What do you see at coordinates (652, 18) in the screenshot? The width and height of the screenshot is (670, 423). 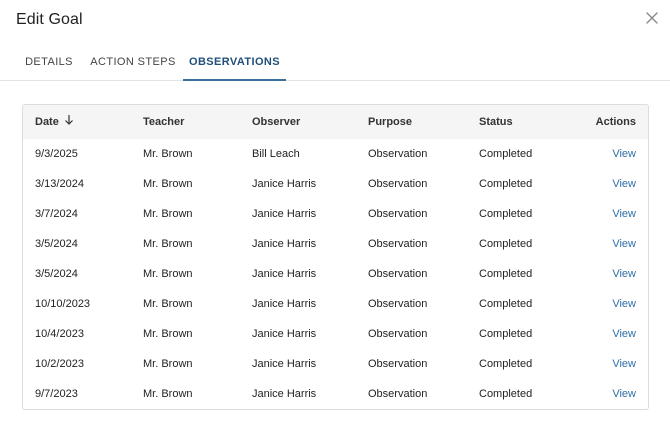 I see `close-icon` at bounding box center [652, 18].